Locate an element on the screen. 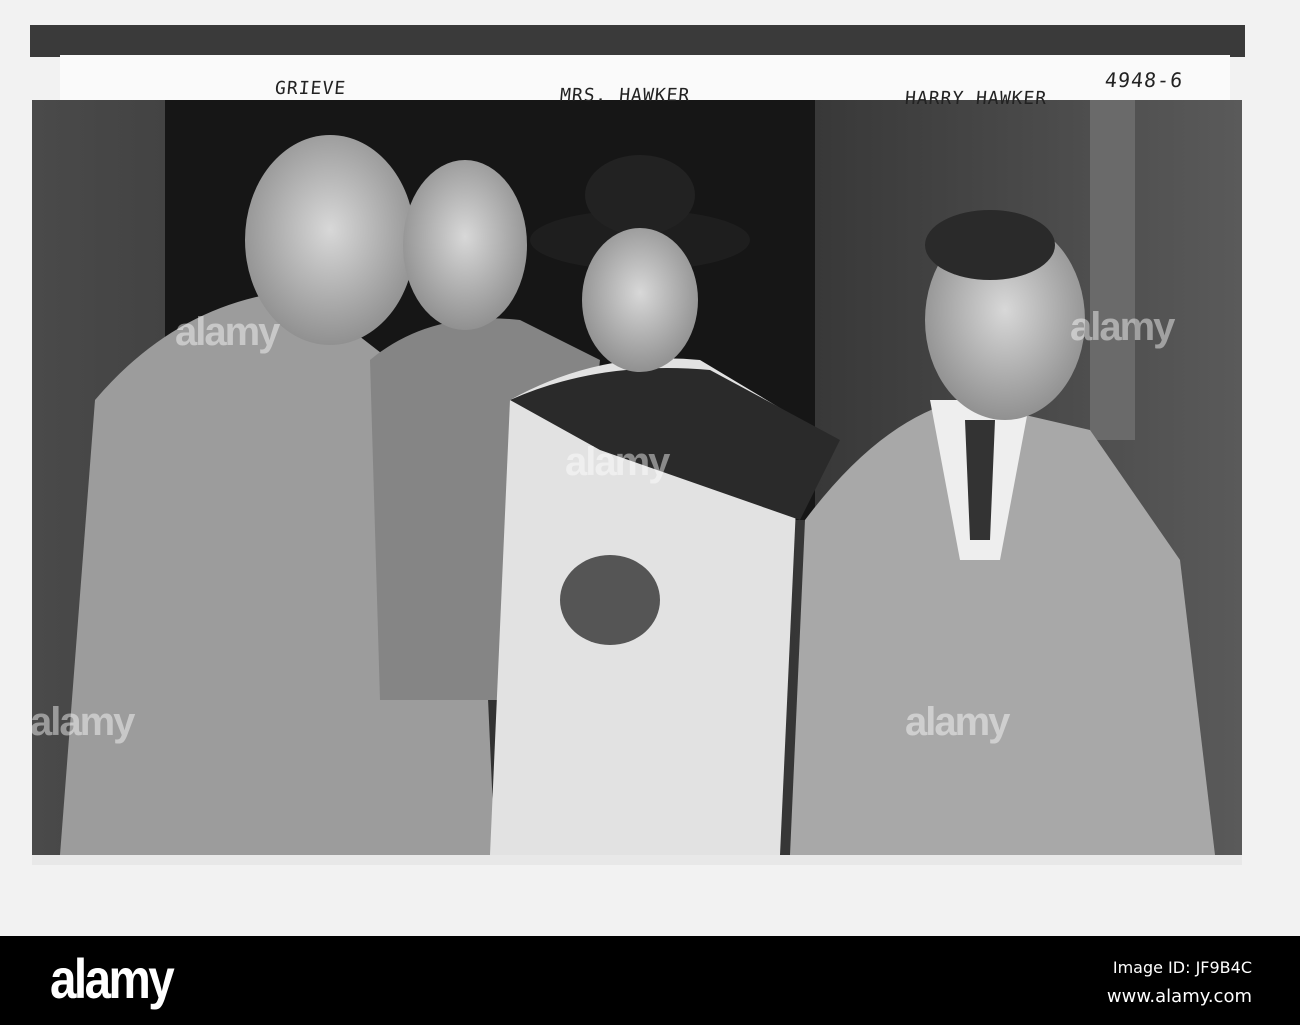  alamy-logo: alamy is located at coordinates (112, 978).